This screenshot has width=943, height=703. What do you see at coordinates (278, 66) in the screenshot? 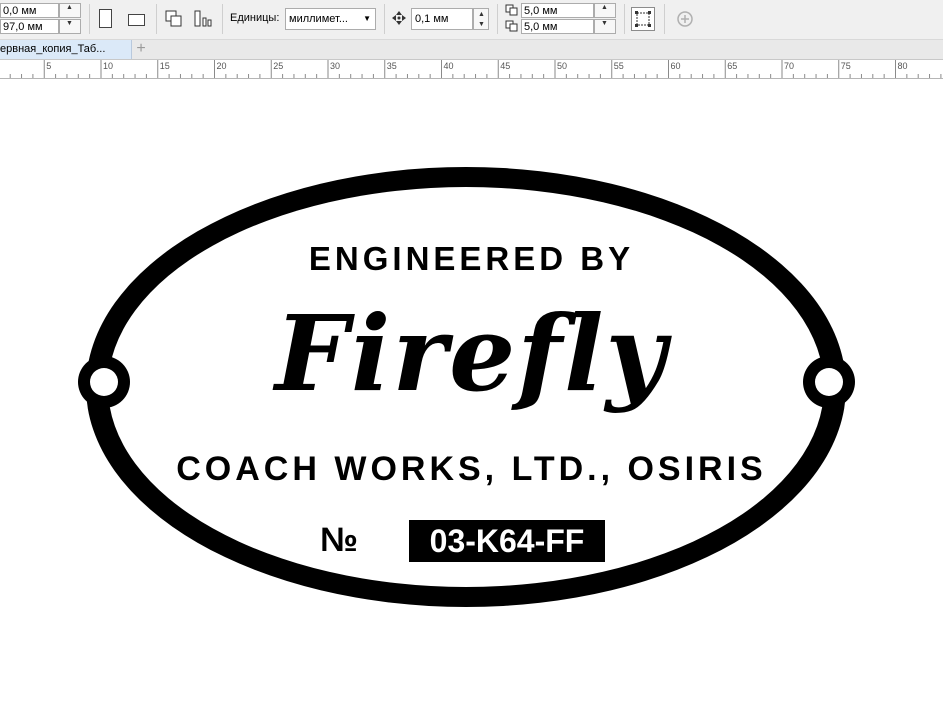
I see `ruler-label: 25` at bounding box center [278, 66].